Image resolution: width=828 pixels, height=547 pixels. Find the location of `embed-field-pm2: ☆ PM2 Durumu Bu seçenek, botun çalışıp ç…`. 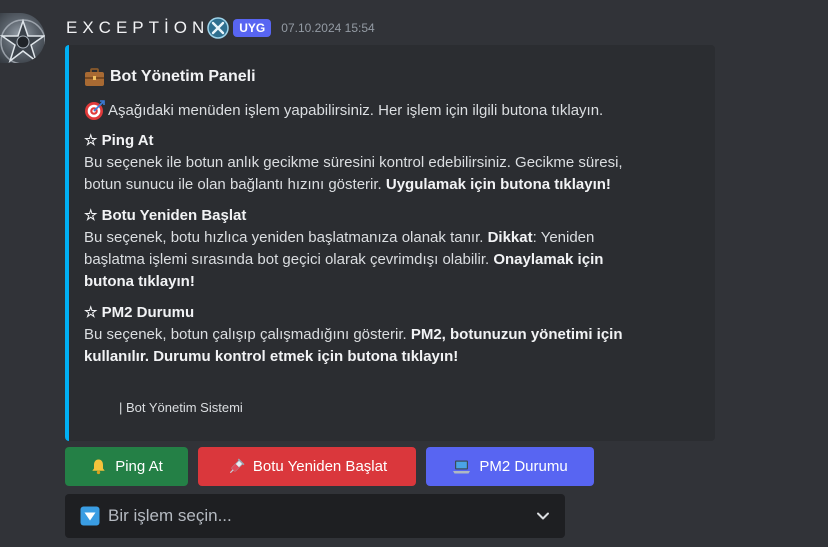

embed-field-pm2: ☆ PM2 Durumu Bu seçenek, botun çalışıp ç… is located at coordinates (392, 335).